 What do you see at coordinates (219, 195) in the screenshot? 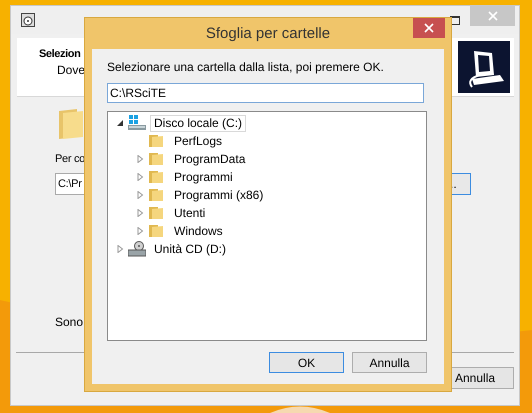
I see `tree-item: Programmi (x86)` at bounding box center [219, 195].